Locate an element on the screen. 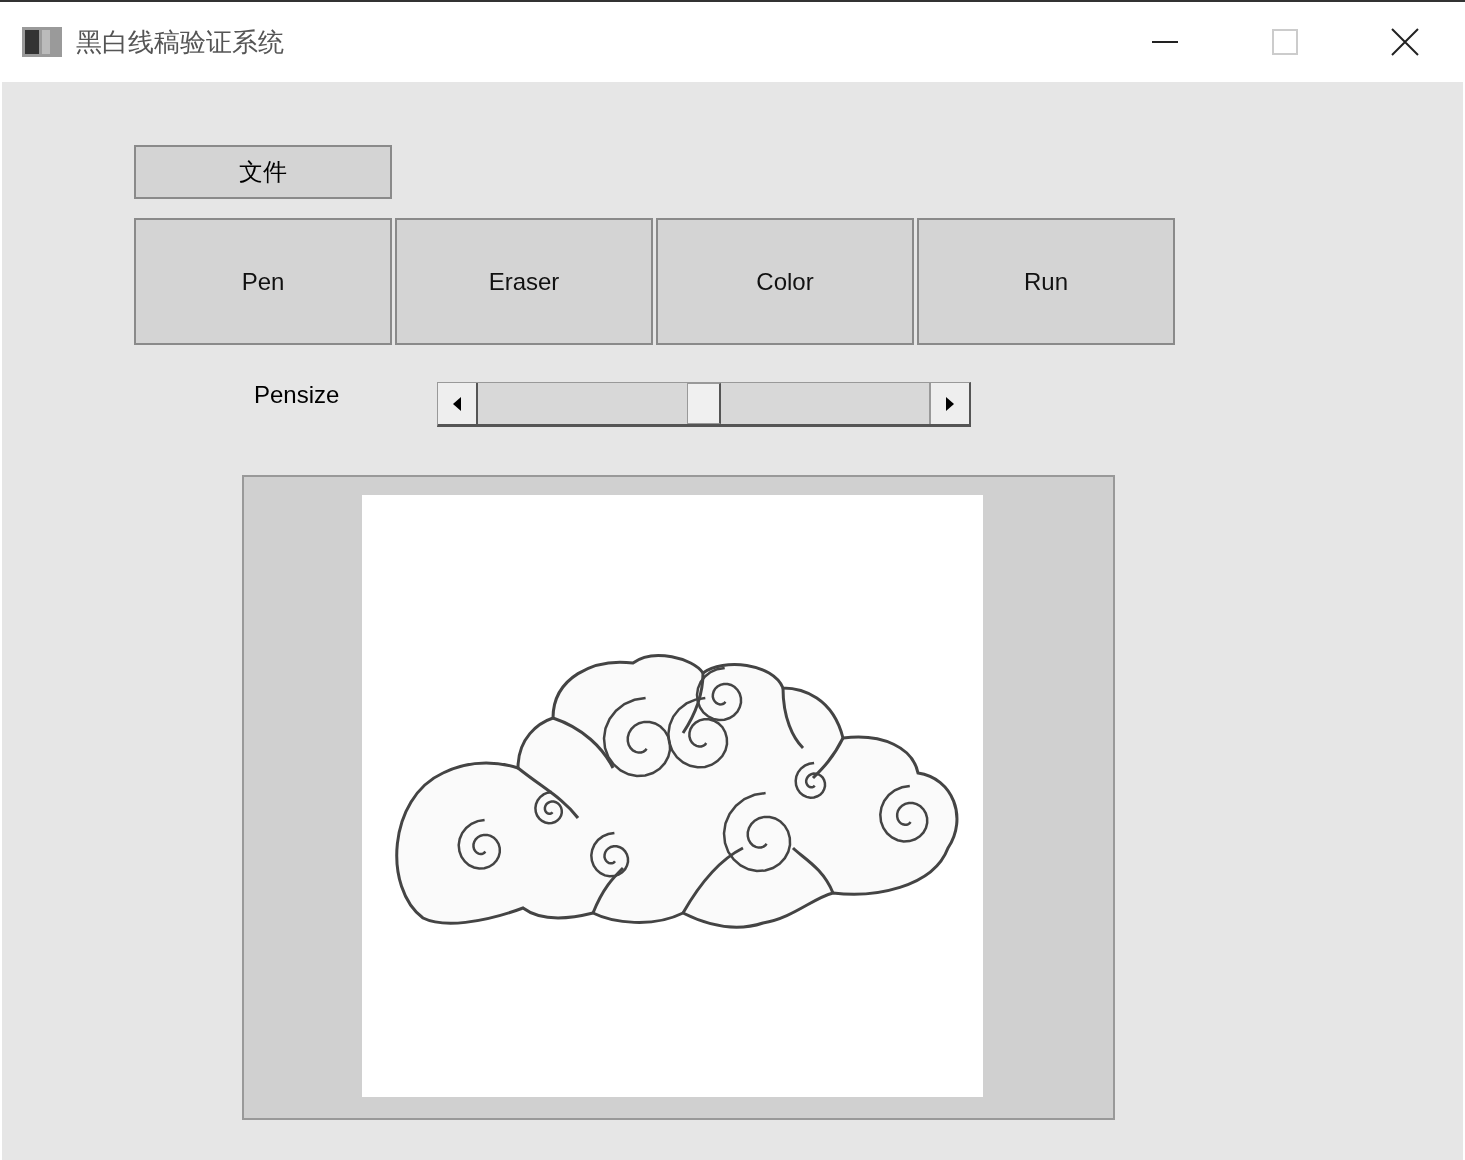  app-icon is located at coordinates (42, 42).